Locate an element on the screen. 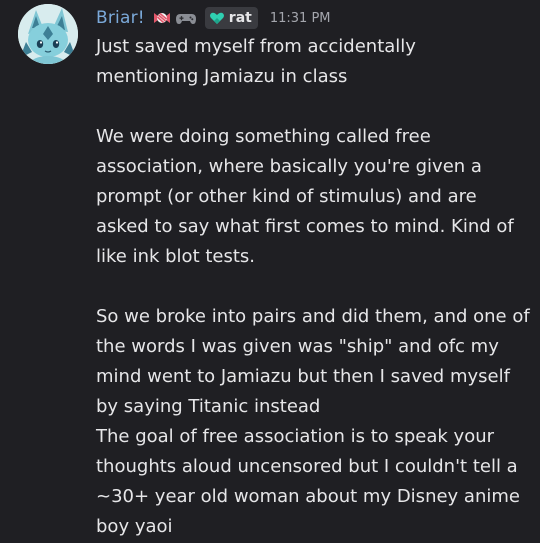 The image size is (540, 543). glaceon-avatar-icon is located at coordinates (48, 34).